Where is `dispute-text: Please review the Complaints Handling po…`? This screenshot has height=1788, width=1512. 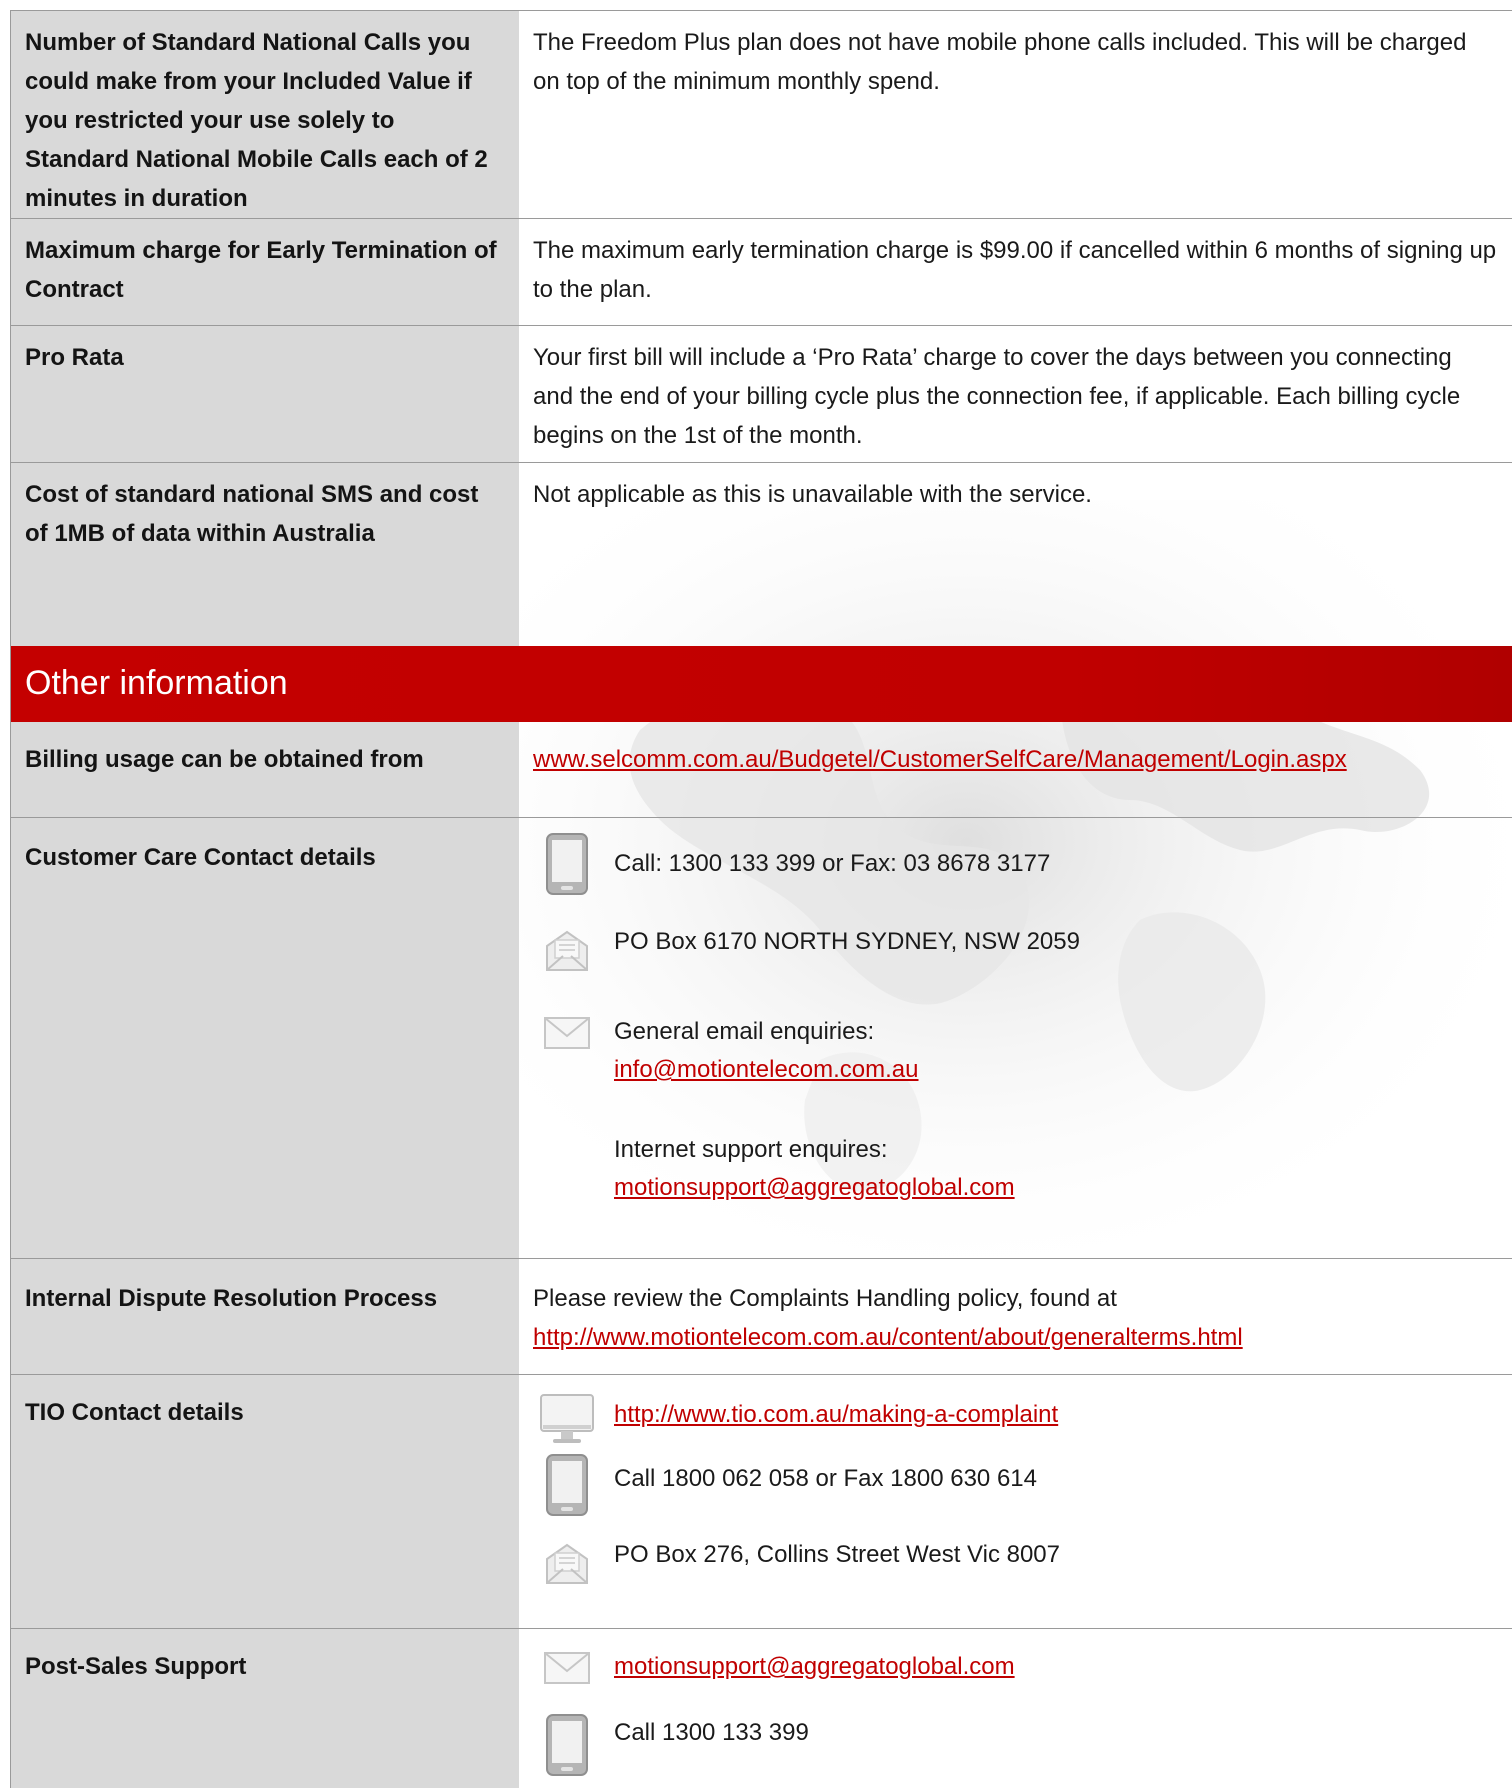 dispute-text: Please review the Complaints Handling po… is located at coordinates (825, 1298).